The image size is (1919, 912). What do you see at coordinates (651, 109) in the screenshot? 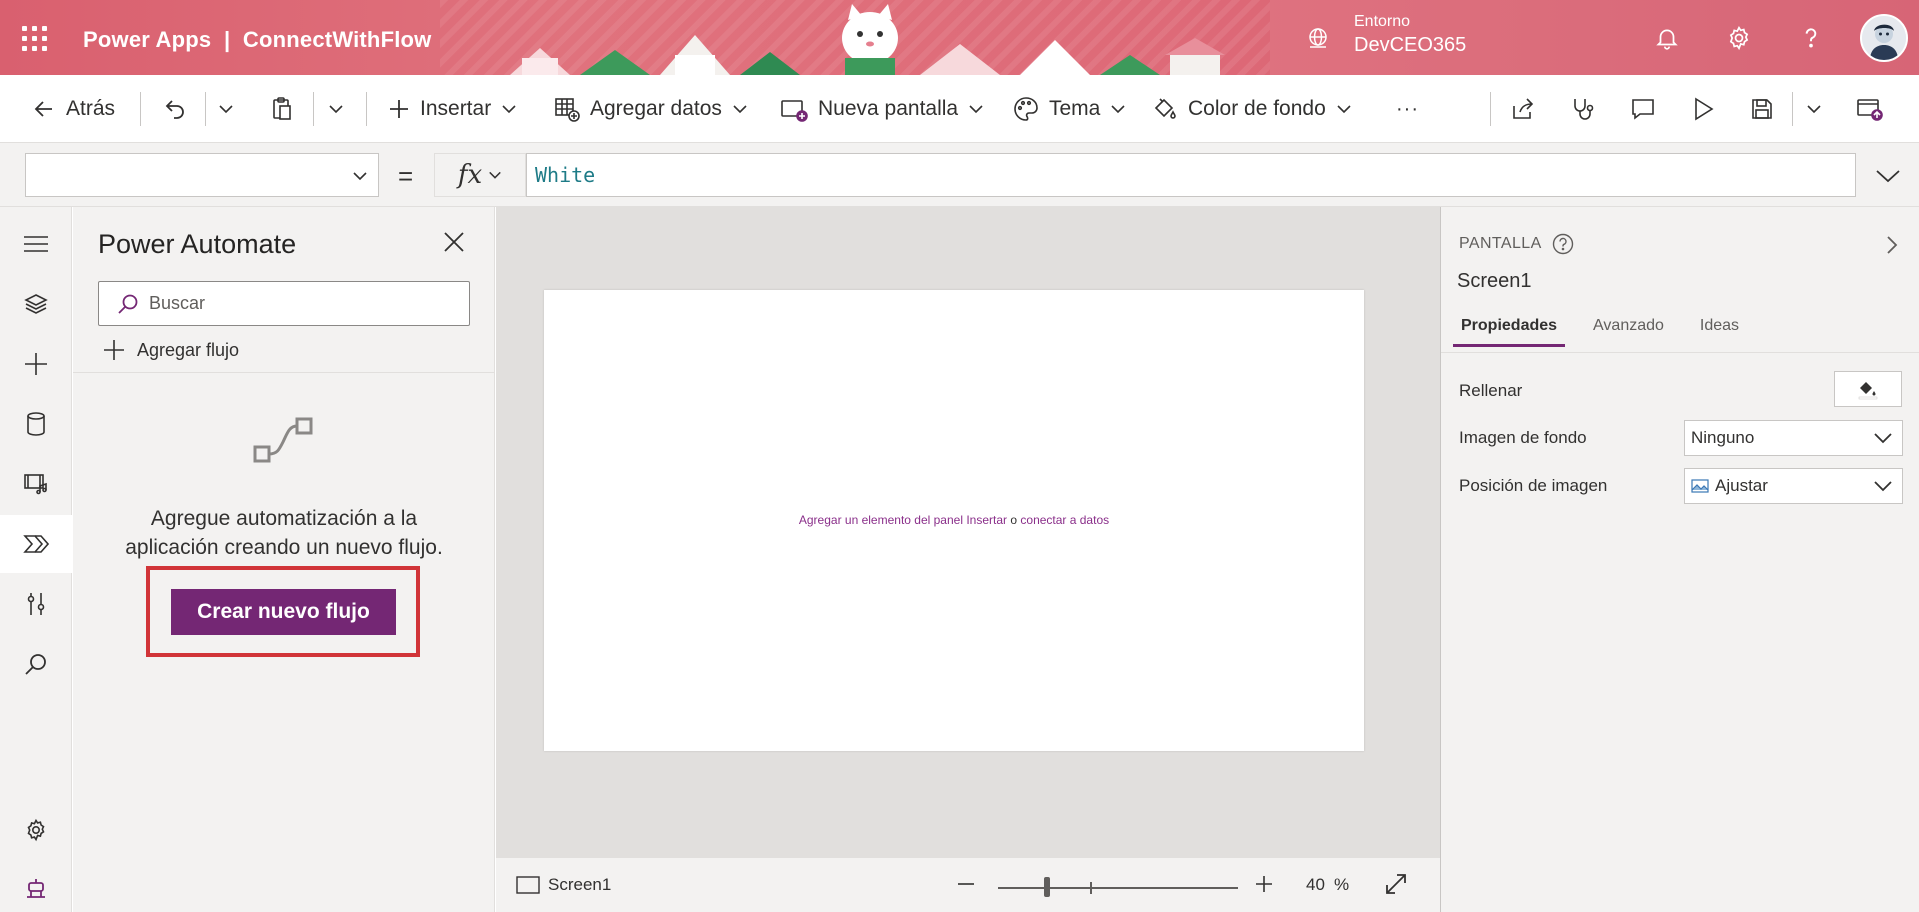
I see `add-data-button: Agregar datos` at bounding box center [651, 109].